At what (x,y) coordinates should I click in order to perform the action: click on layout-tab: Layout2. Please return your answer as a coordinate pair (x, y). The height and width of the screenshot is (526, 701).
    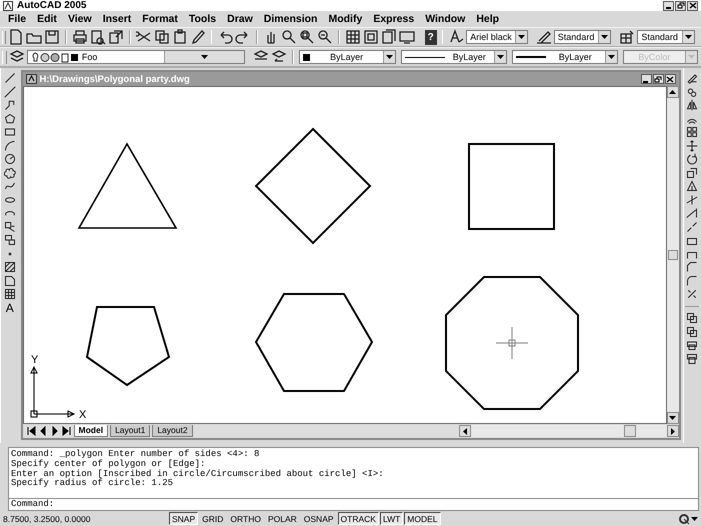
    Looking at the image, I should click on (172, 431).